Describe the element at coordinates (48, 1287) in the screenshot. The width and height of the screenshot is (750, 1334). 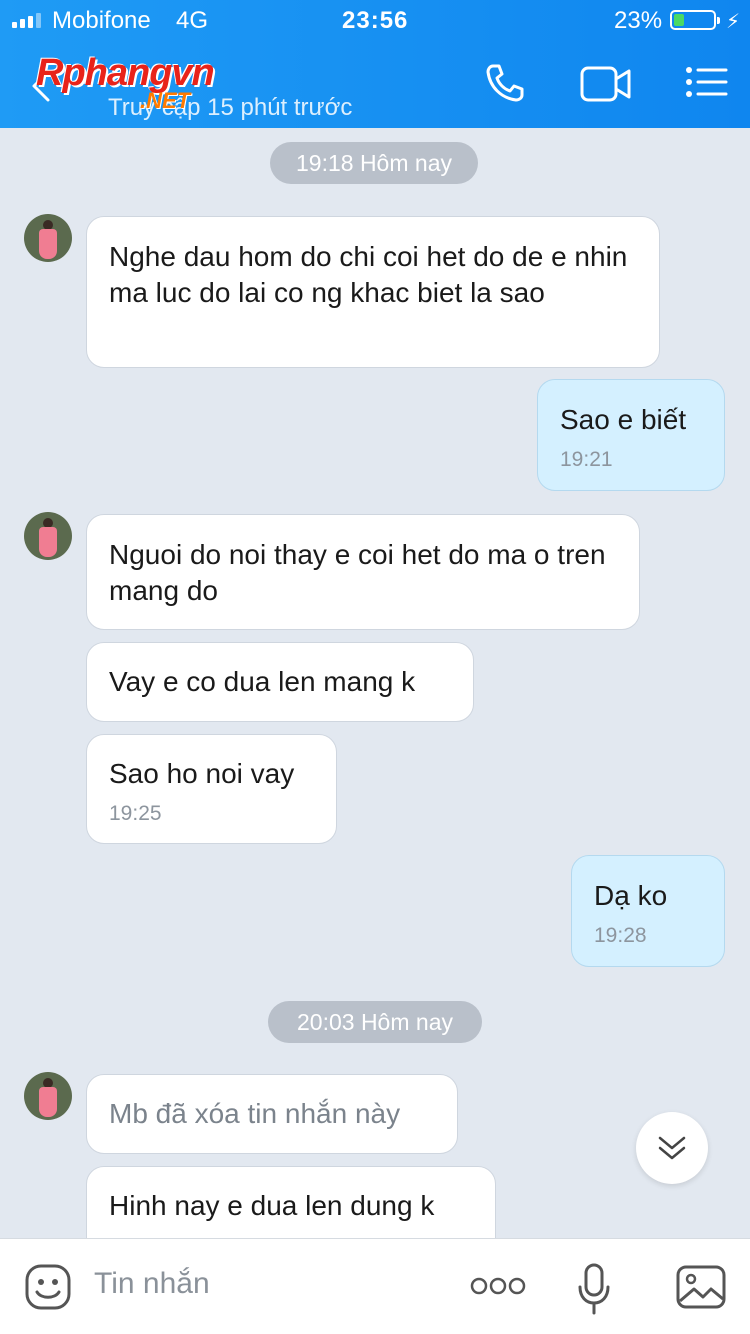
I see `emoji-icon` at that location.